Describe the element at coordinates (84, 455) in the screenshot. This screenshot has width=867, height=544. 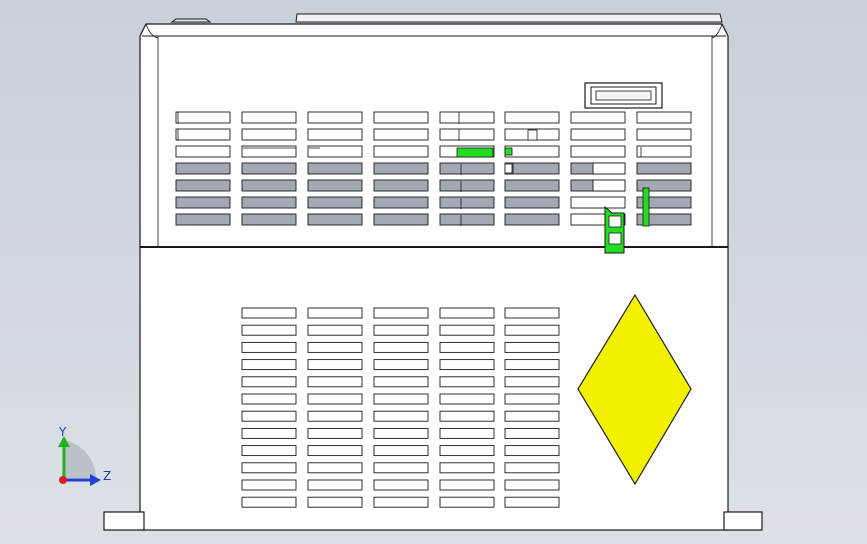
I see `coordinate-triad: Y Z` at that location.